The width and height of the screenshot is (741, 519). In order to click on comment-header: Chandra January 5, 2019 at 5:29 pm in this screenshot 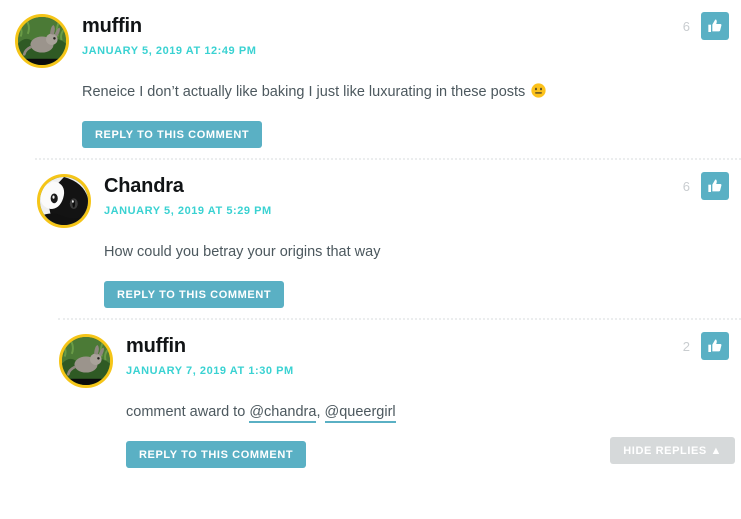, I will do `click(381, 200)`.